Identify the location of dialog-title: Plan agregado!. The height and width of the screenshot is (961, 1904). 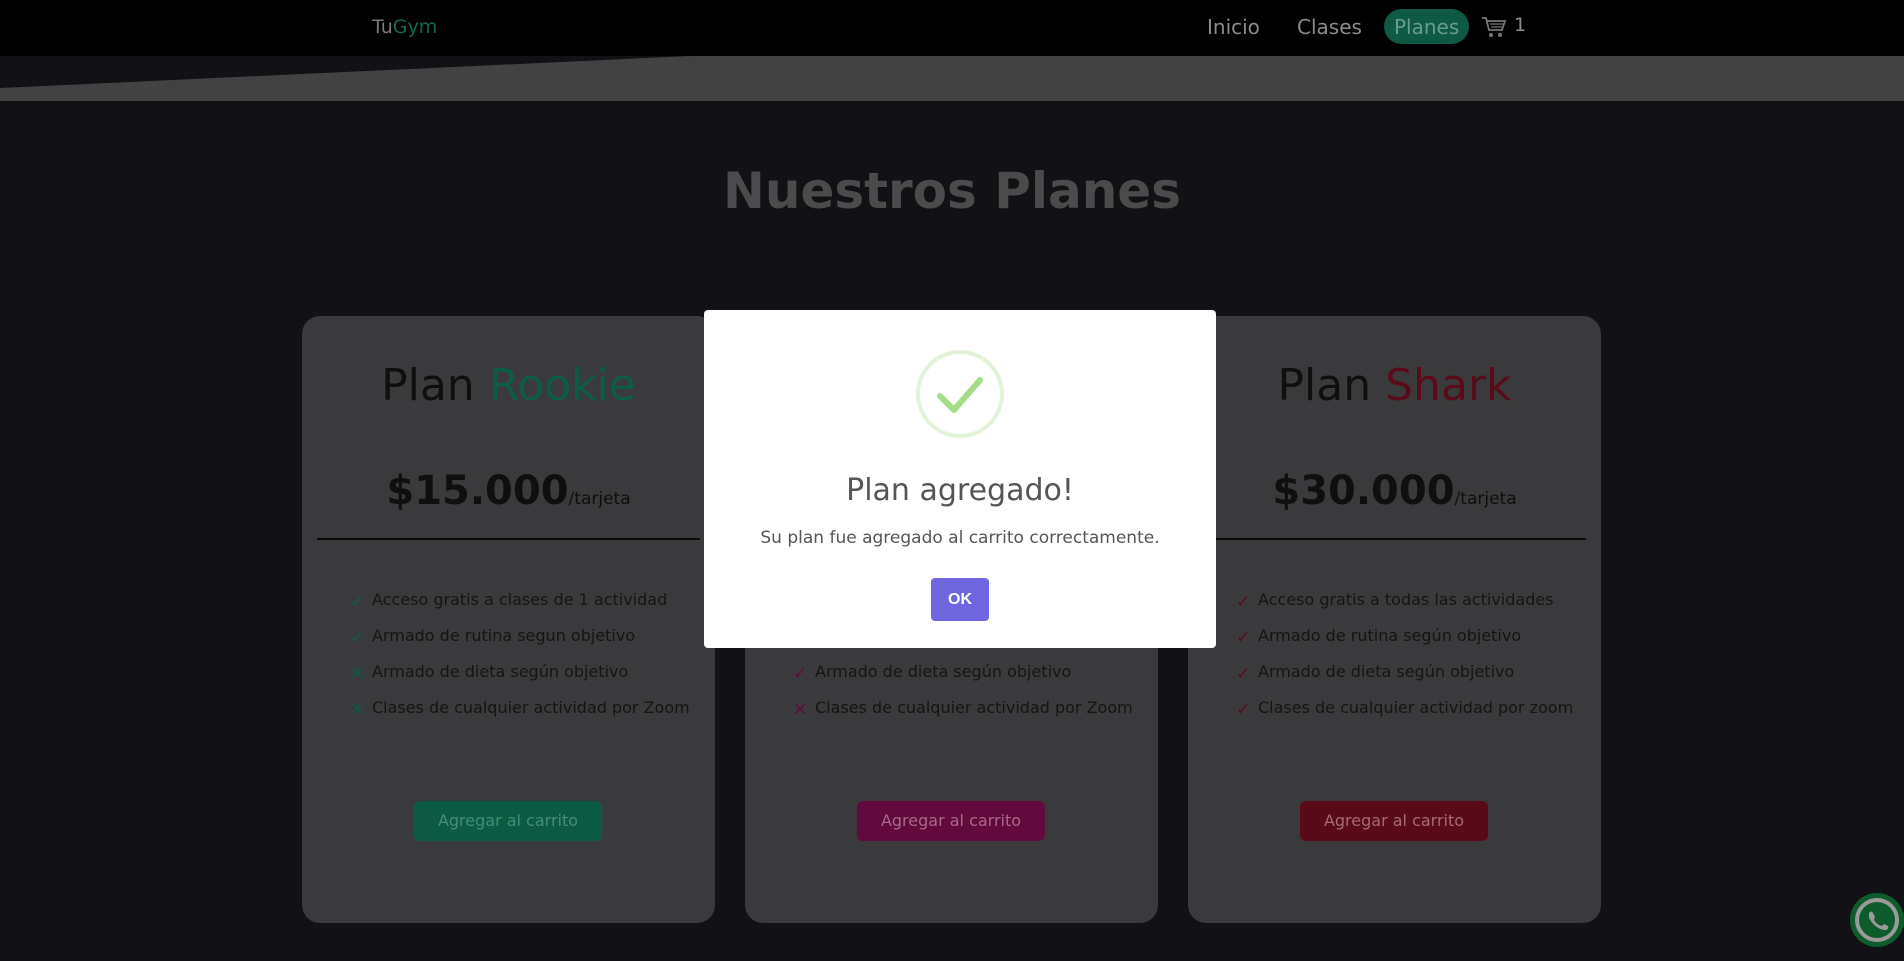
(960, 490).